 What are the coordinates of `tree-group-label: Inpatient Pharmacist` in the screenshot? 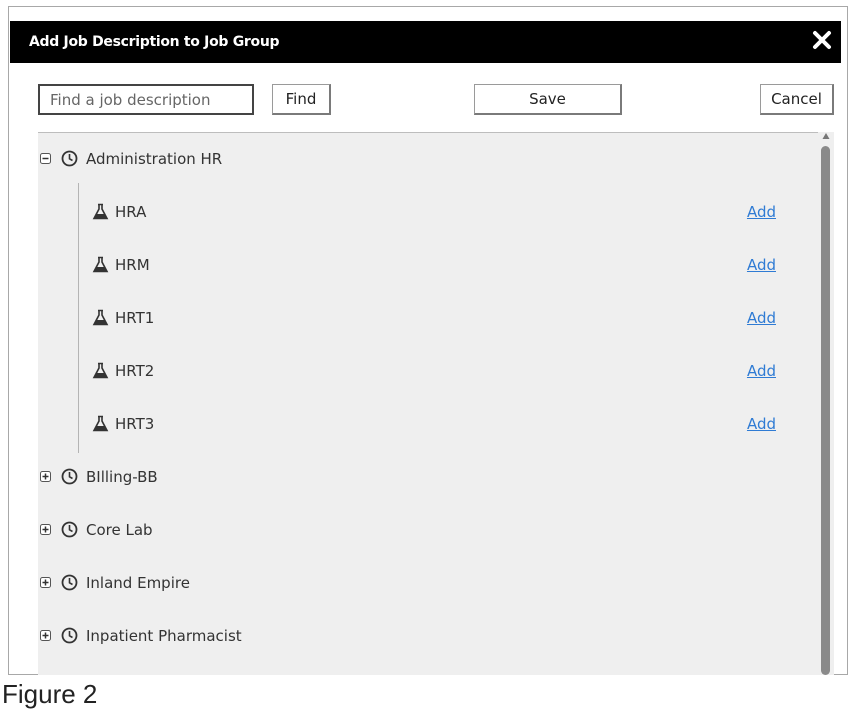 It's located at (164, 636).